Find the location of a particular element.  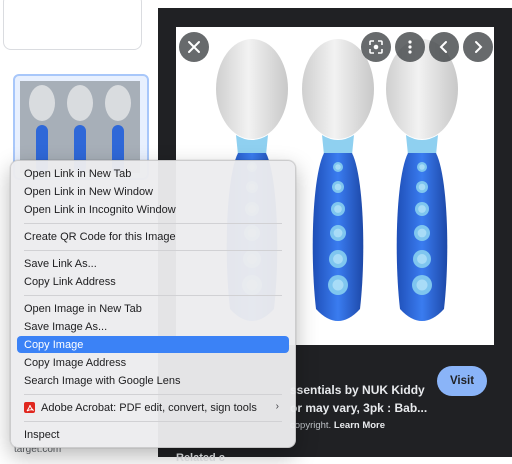

related-content-heading: Related c is located at coordinates (200, 458).